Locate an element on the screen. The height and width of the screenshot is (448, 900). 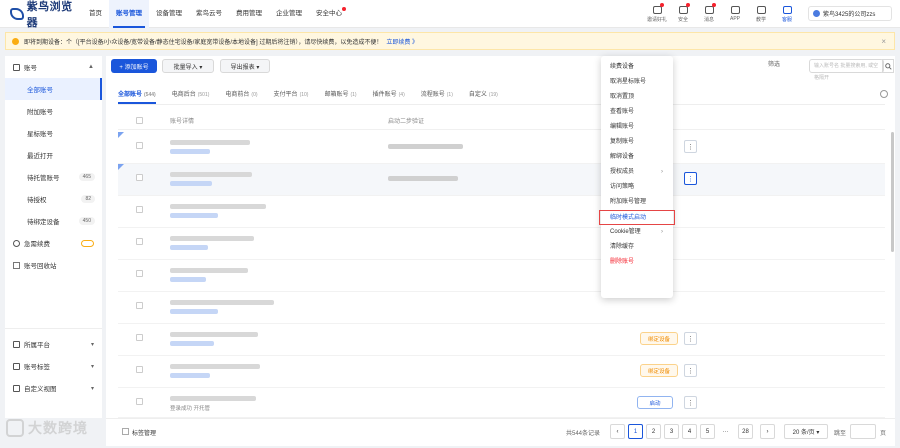
tab-custom: 自定义 (19) is located at coordinates (483, 95).